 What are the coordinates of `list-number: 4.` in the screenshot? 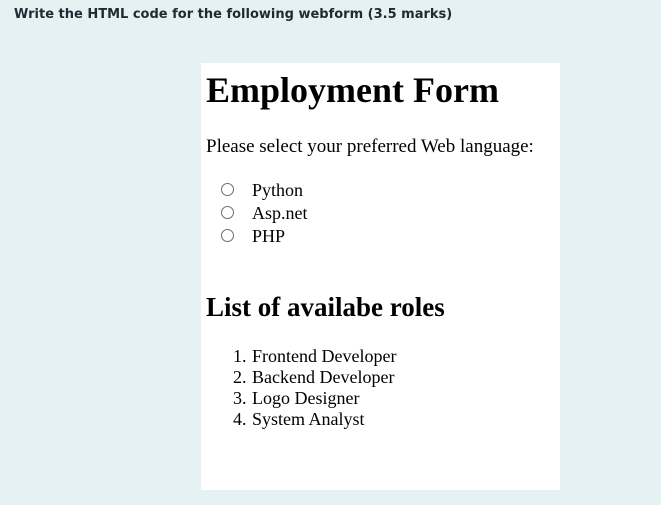 It's located at (240, 419).